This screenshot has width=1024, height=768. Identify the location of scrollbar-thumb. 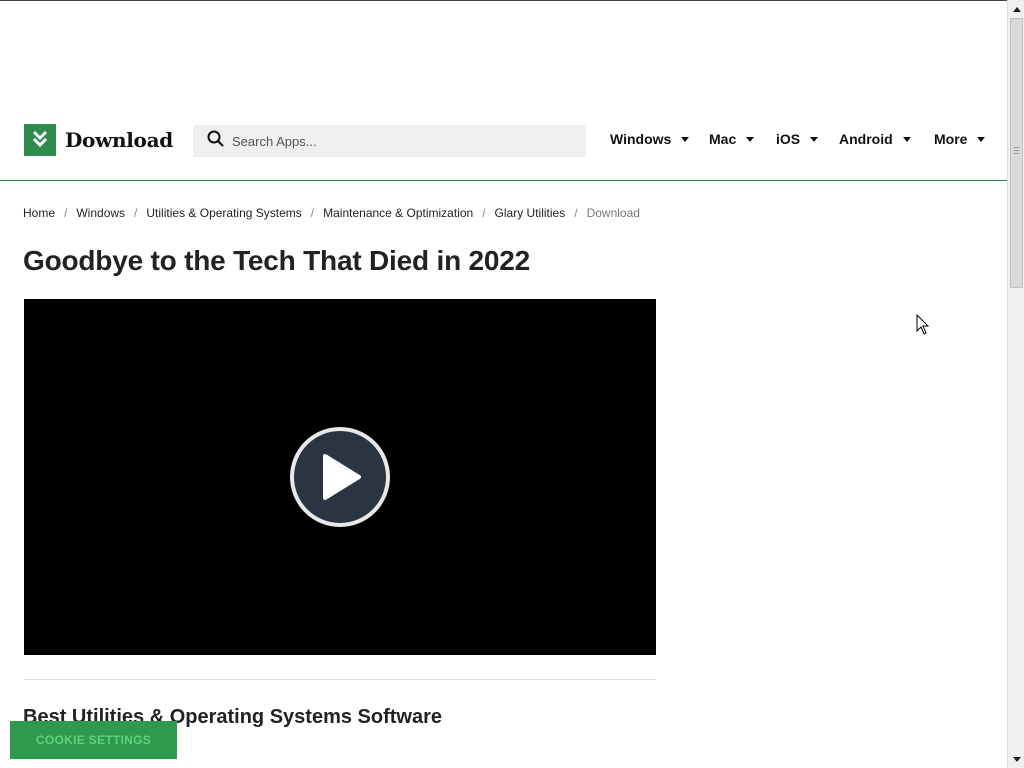
(1016, 153).